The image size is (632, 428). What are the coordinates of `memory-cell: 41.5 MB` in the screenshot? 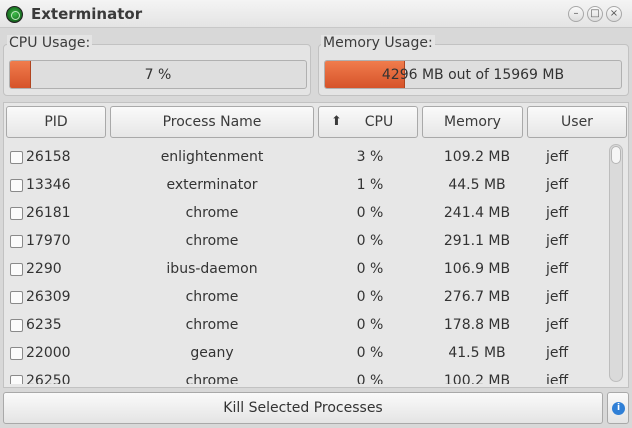 It's located at (477, 353).